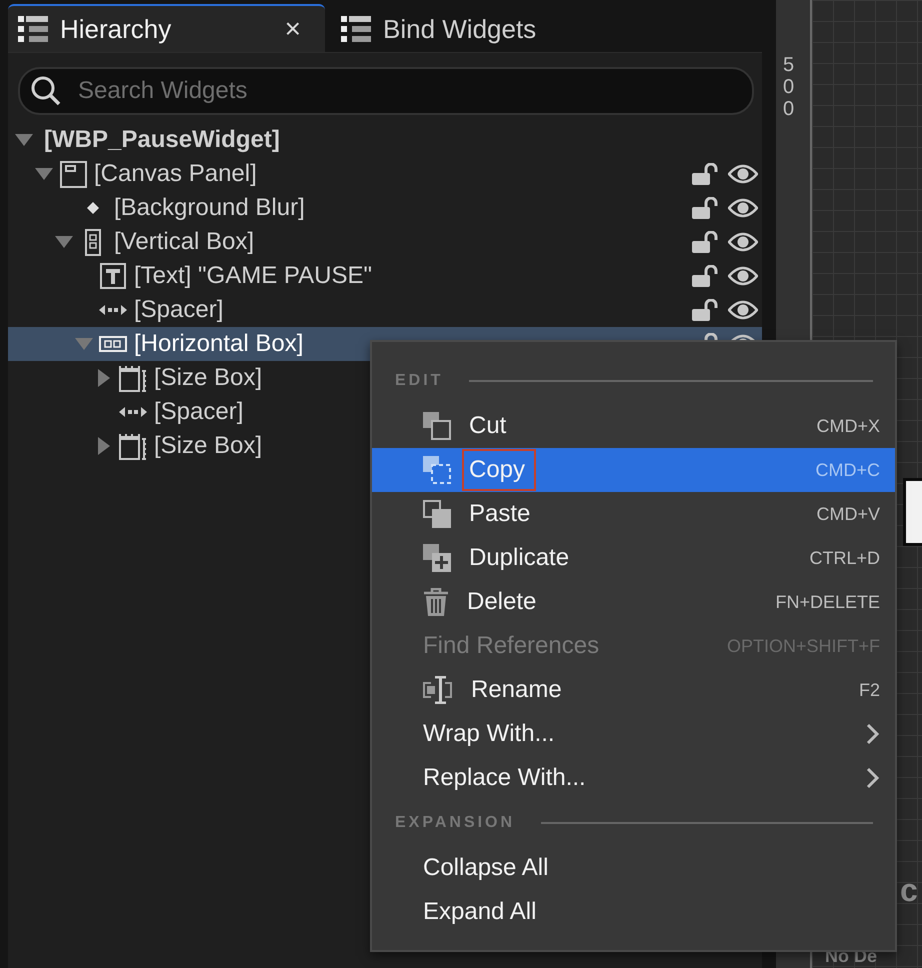 This screenshot has width=922, height=968. Describe the element at coordinates (909, 890) in the screenshot. I see `canvas-text: c` at that location.